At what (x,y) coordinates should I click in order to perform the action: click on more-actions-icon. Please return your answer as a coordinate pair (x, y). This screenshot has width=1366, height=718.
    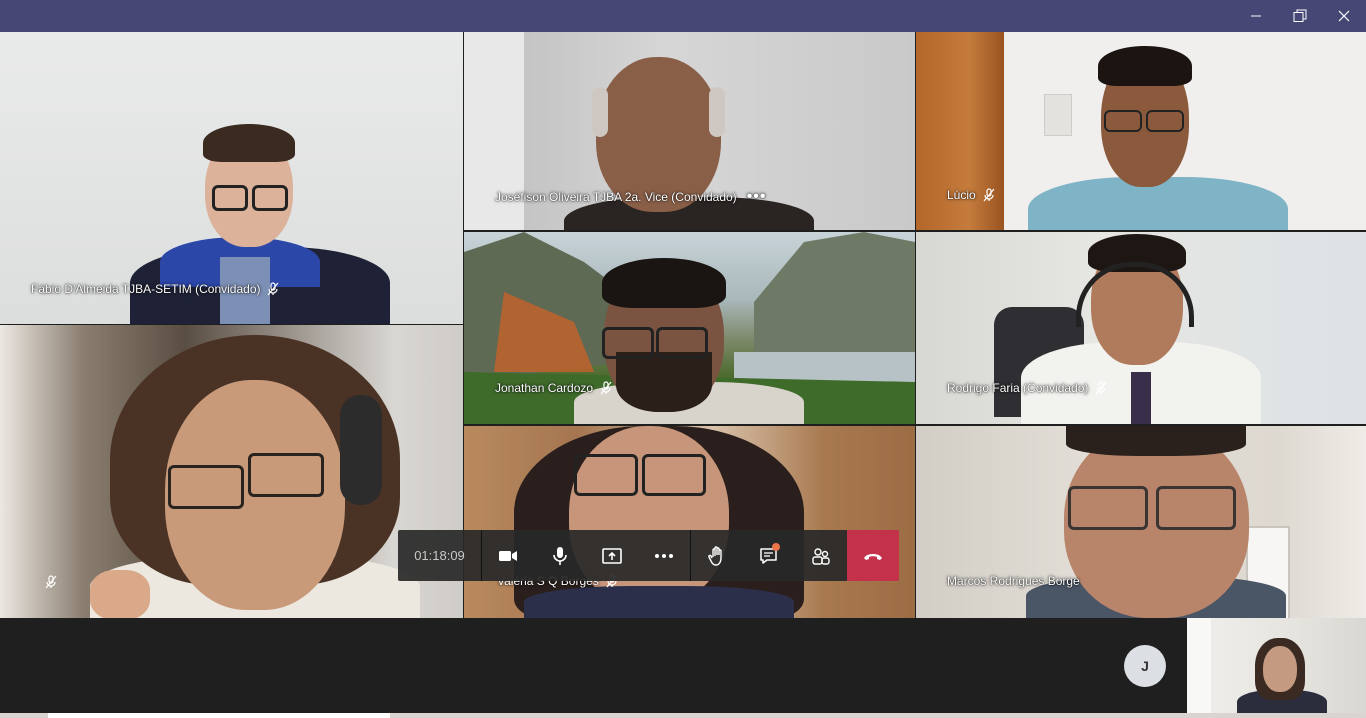
    Looking at the image, I should click on (664, 555).